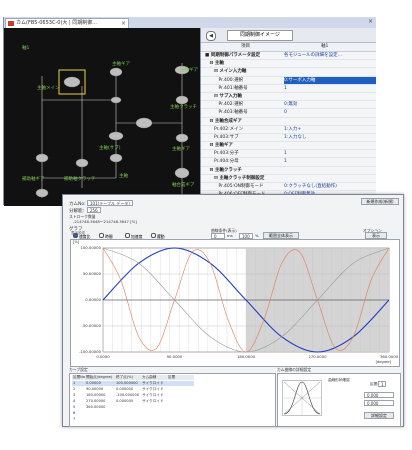  Describe the element at coordinates (288, 179) in the screenshot. I see `property-row: ⊟ 主軸クラッチ制御設定` at that location.